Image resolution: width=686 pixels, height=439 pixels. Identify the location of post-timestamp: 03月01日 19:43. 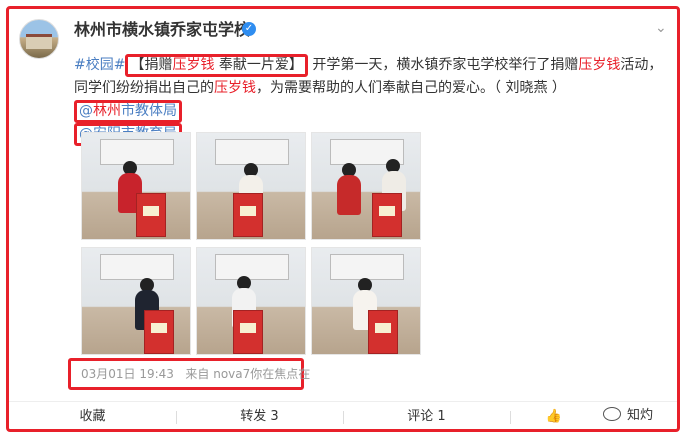
(127, 374).